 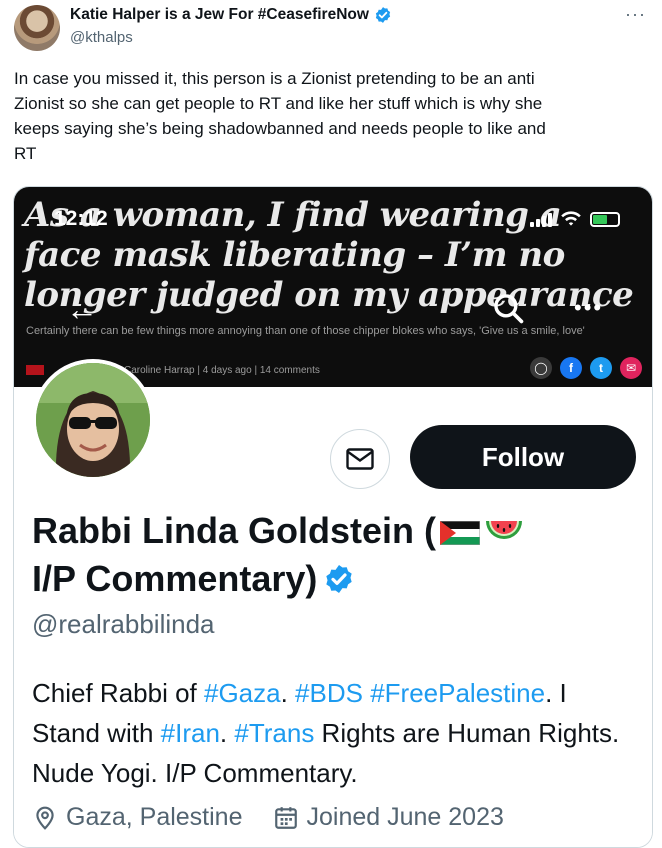 What do you see at coordinates (101, 37) in the screenshot?
I see `author-handle: @kthalps` at bounding box center [101, 37].